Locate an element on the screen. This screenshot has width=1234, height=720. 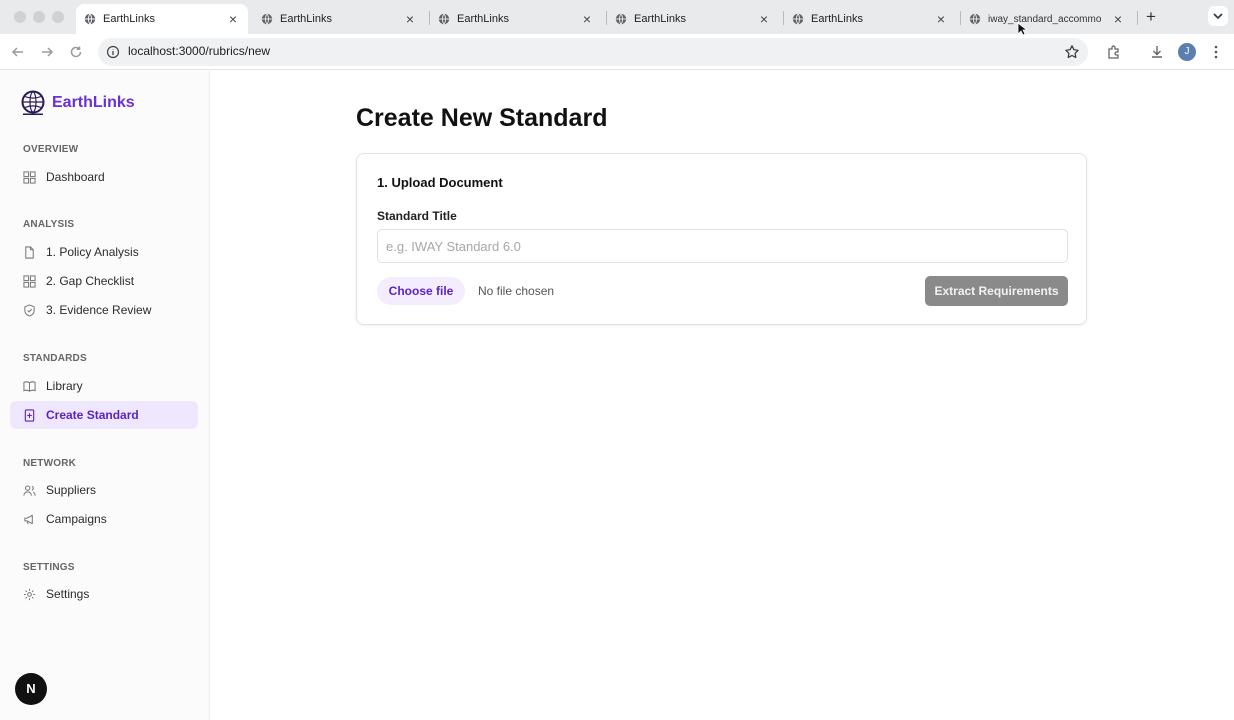
sidebar-item-dashboard: Dashboard is located at coordinates (104, 177).